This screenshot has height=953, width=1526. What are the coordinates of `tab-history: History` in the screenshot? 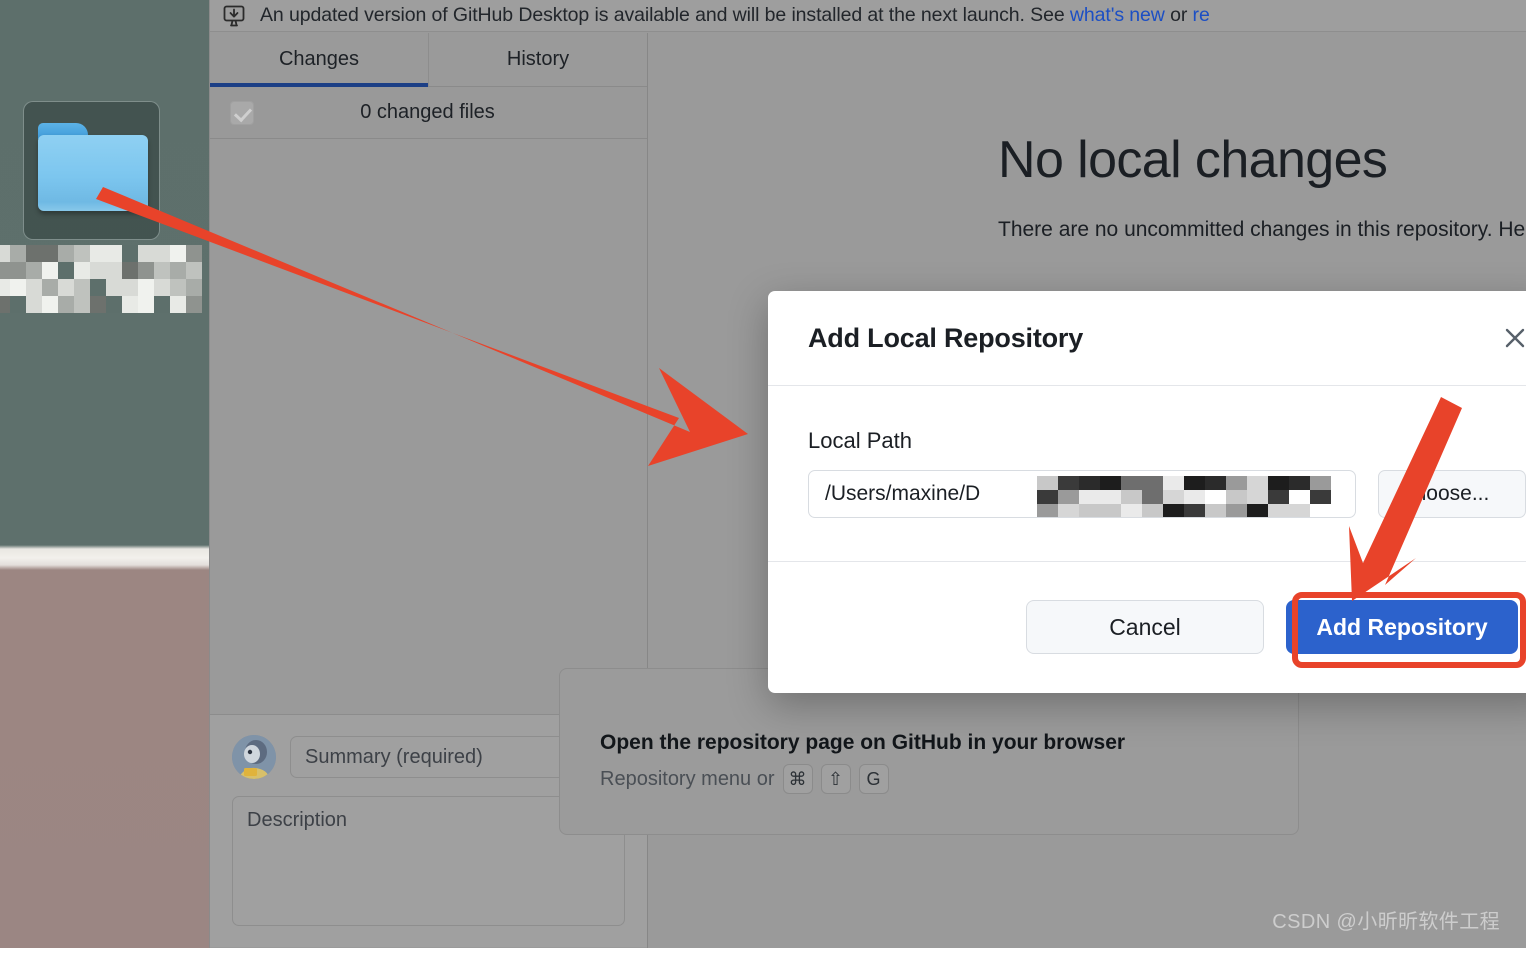 It's located at (537, 59).